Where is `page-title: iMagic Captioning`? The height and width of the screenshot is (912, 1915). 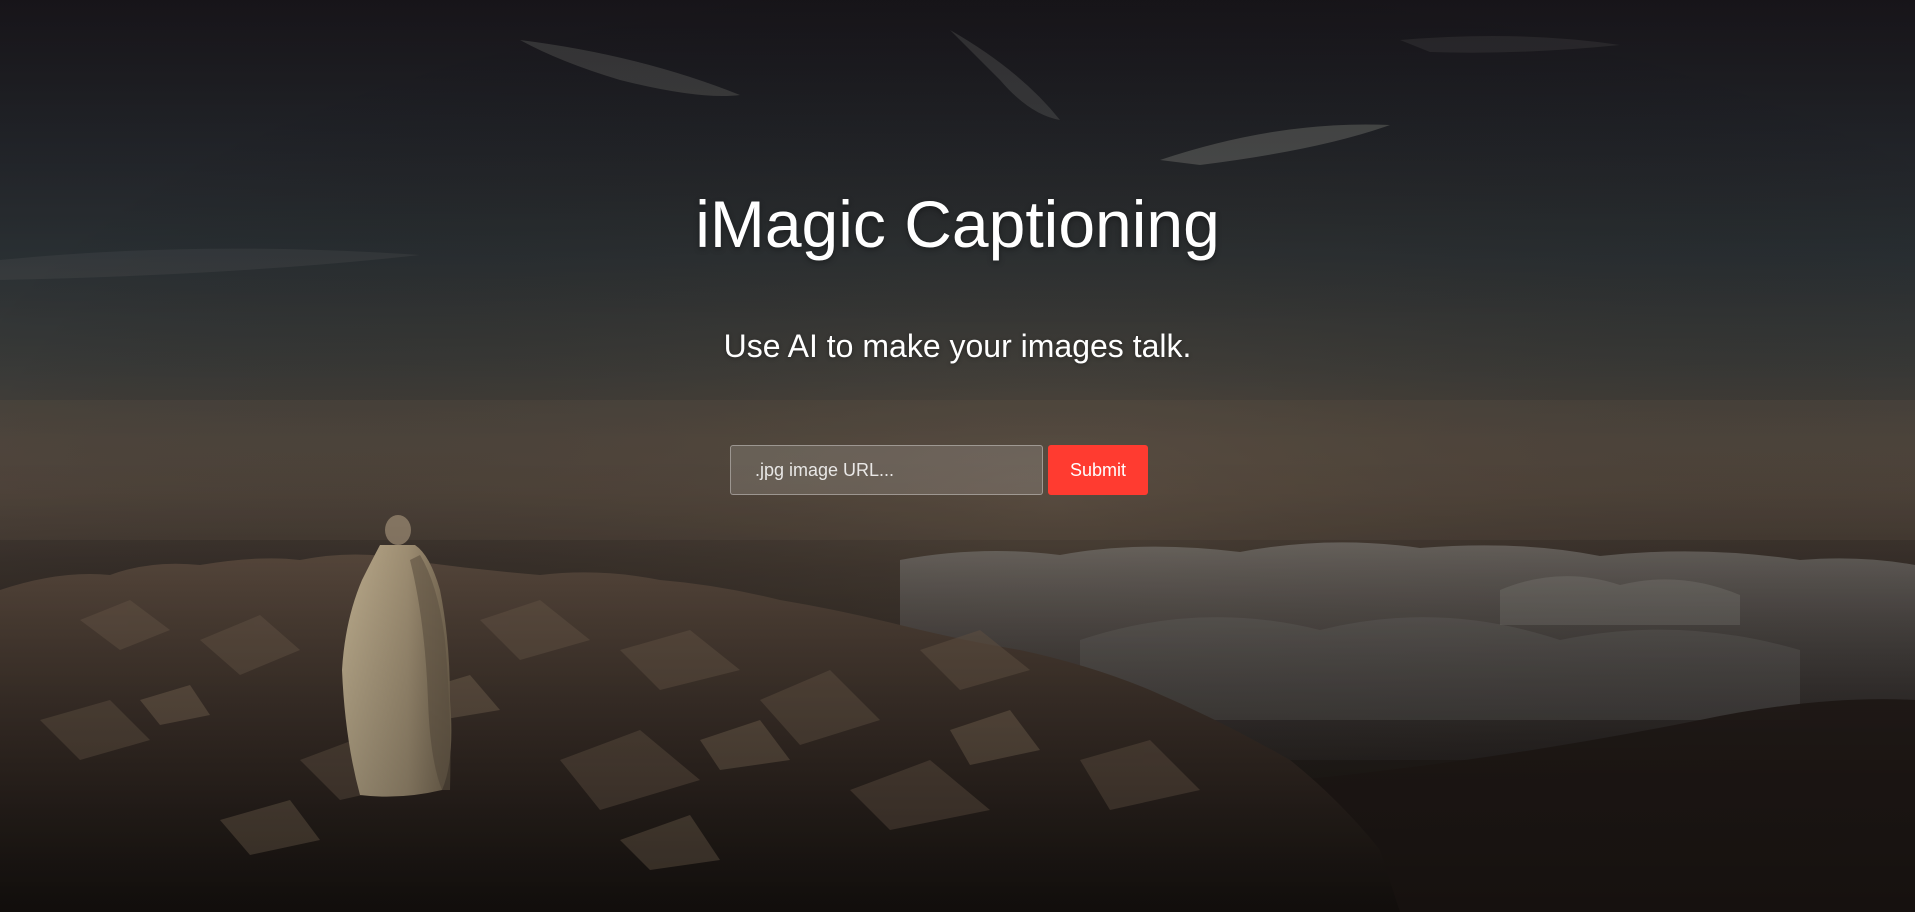 page-title: iMagic Captioning is located at coordinates (957, 224).